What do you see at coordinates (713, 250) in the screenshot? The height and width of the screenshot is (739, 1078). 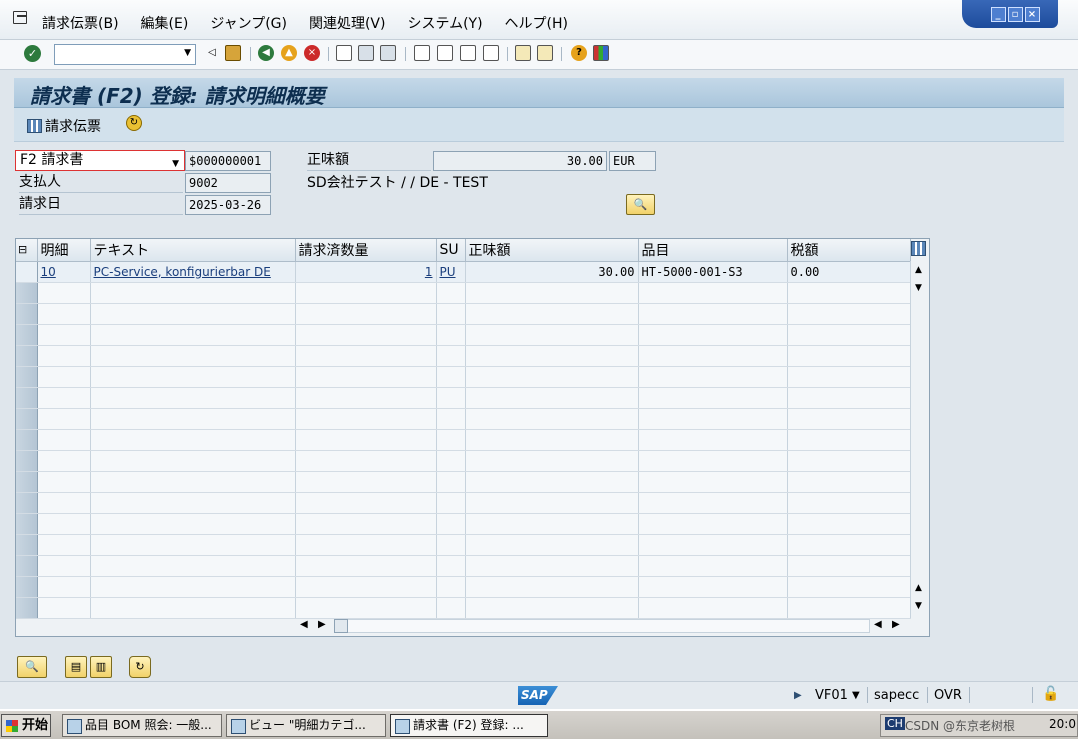 I see `column-header-material: 品目` at bounding box center [713, 250].